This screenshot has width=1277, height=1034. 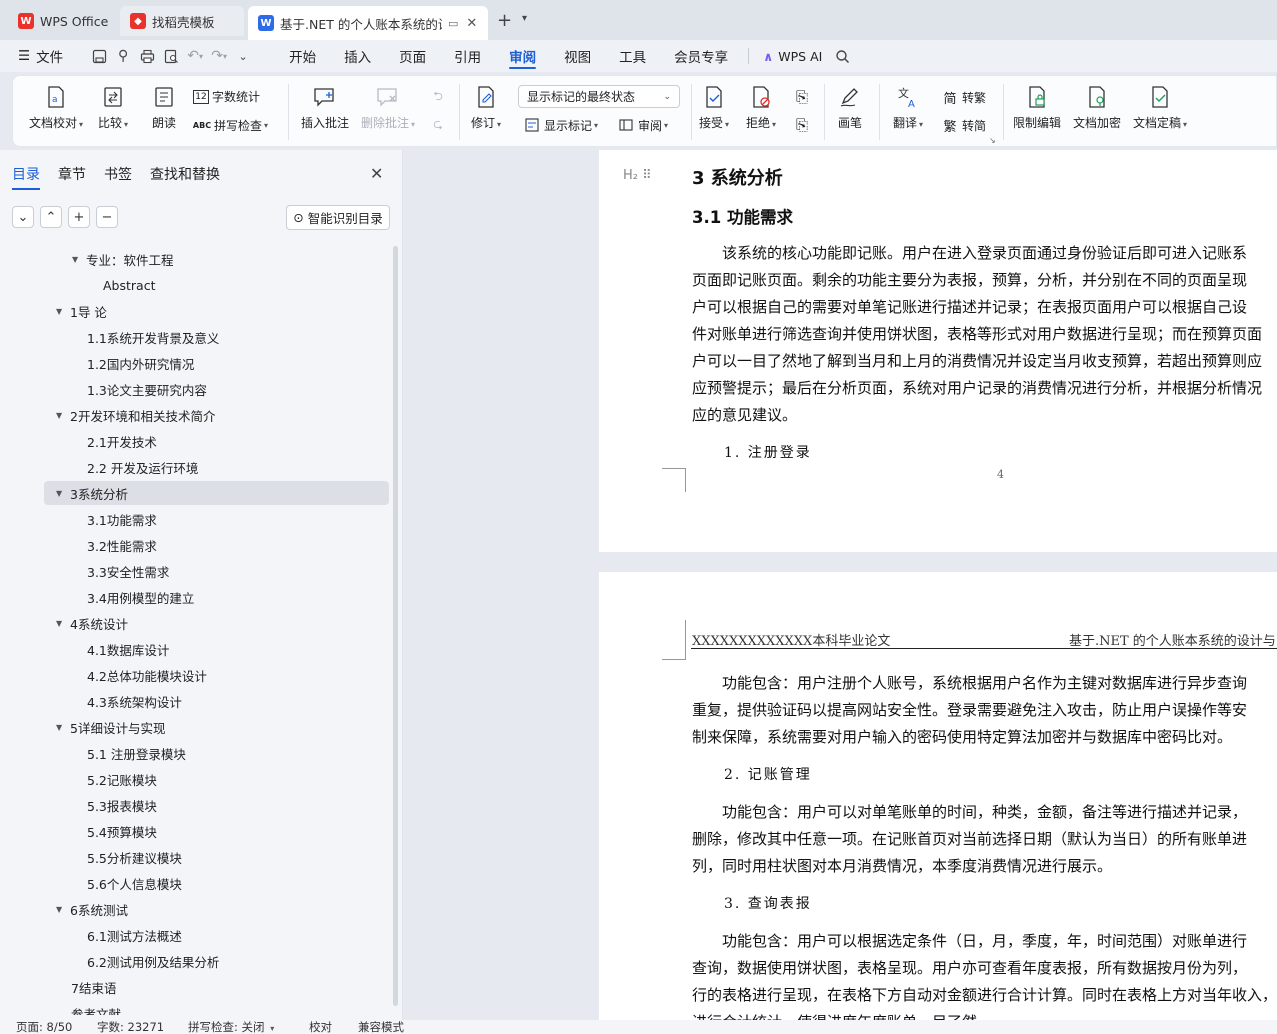 I want to click on next-comment-icon: ⮎, so click(x=439, y=125).